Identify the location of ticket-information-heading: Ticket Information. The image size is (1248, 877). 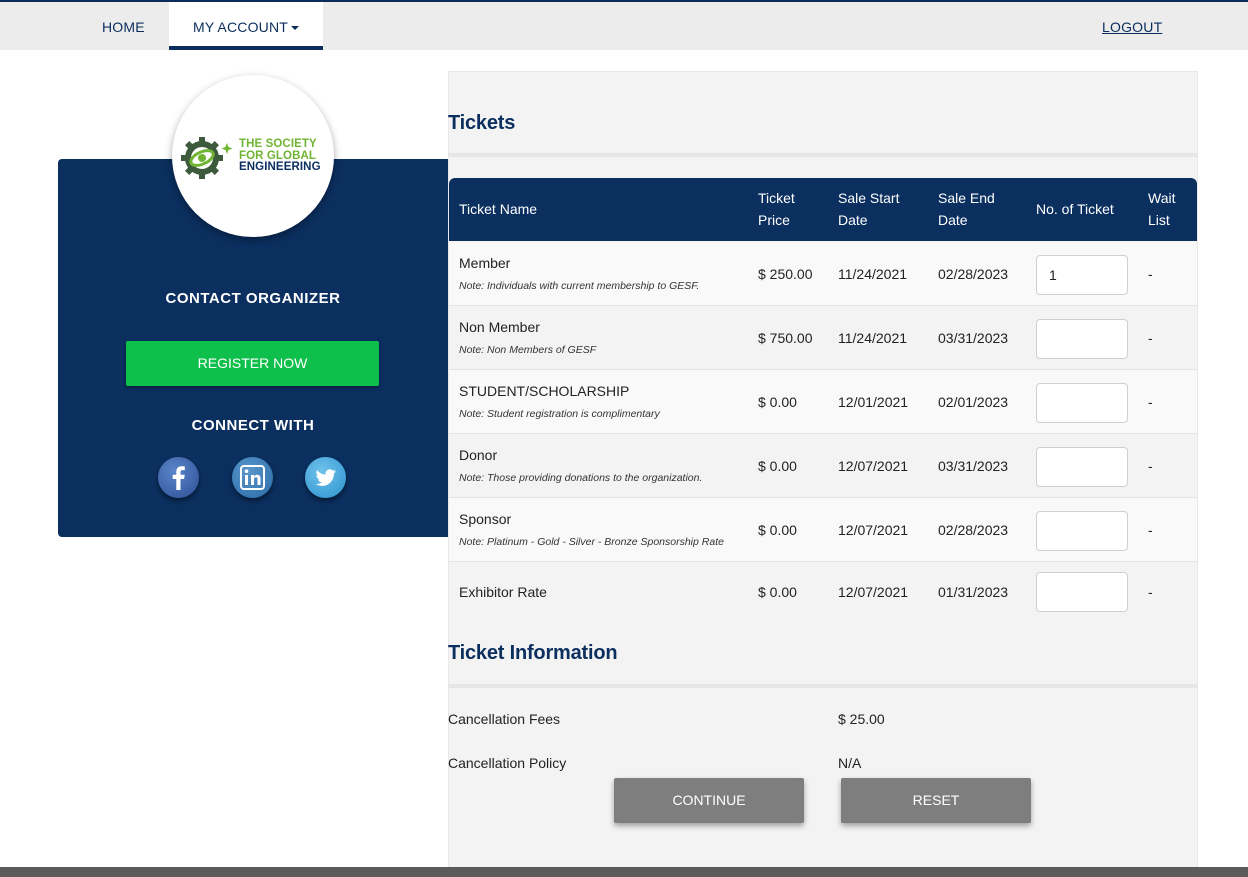
(533, 653).